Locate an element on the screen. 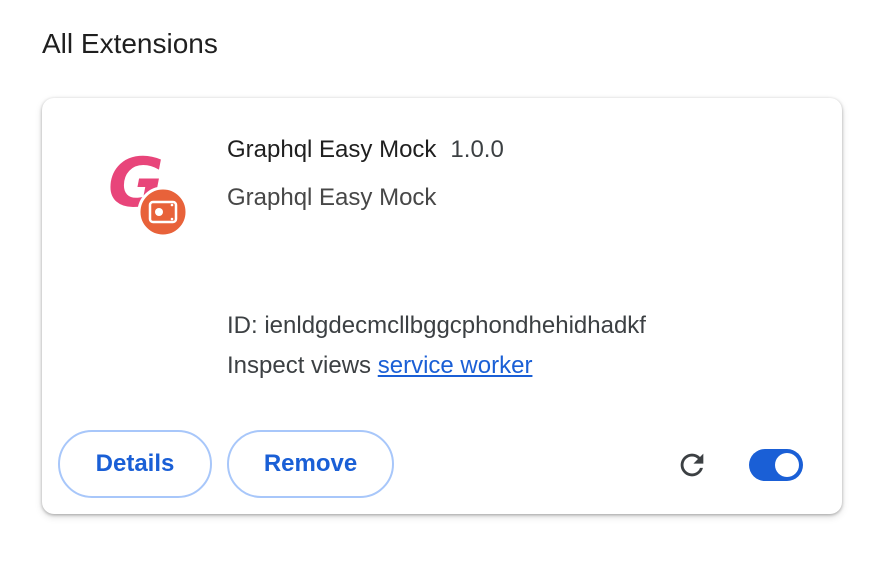 The width and height of the screenshot is (884, 574). section-title: All Extensions is located at coordinates (130, 43).